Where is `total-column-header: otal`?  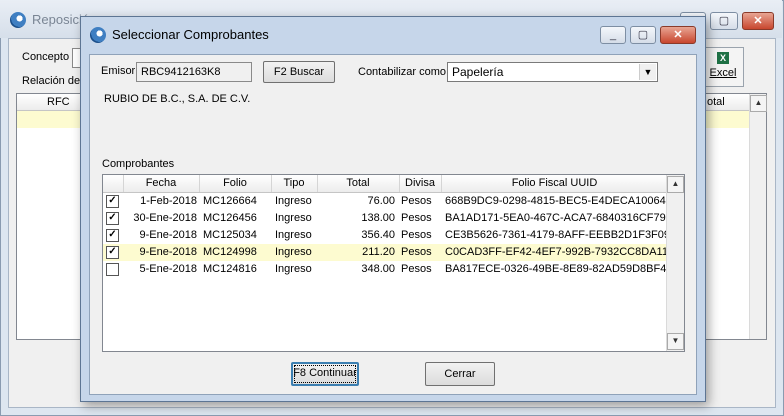 total-column-header: otal is located at coordinates (716, 102).